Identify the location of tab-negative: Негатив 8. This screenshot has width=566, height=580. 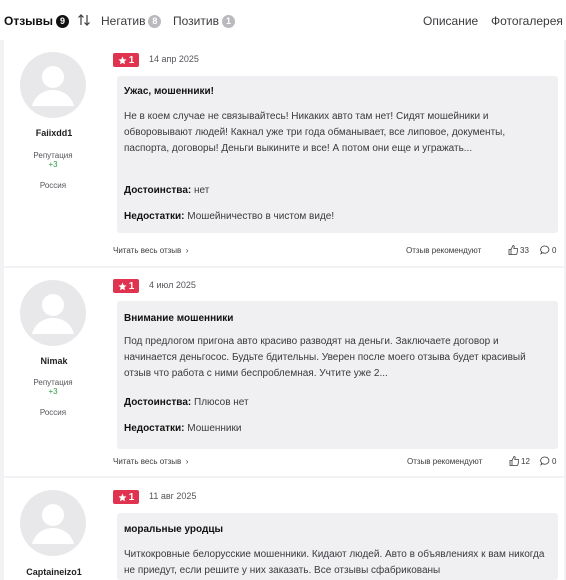
(131, 21).